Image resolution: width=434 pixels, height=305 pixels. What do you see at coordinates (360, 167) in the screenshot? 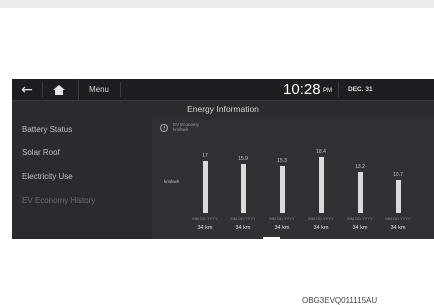
I see `bar-value-label: 13.2` at bounding box center [360, 167].